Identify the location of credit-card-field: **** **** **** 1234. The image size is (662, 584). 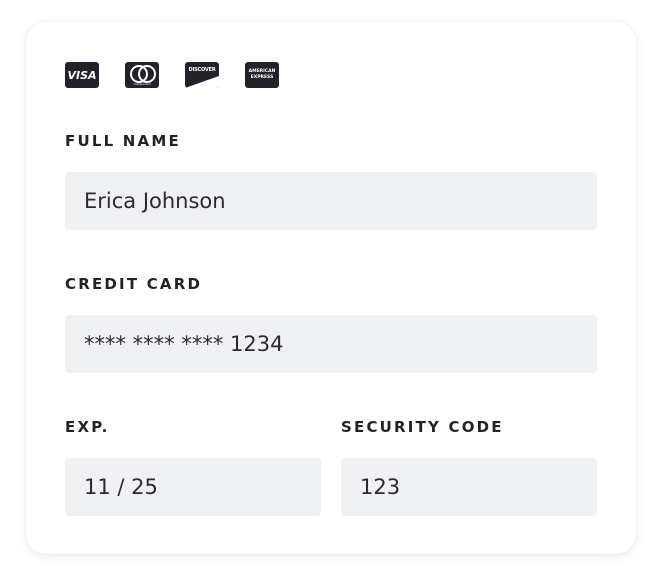
(331, 344).